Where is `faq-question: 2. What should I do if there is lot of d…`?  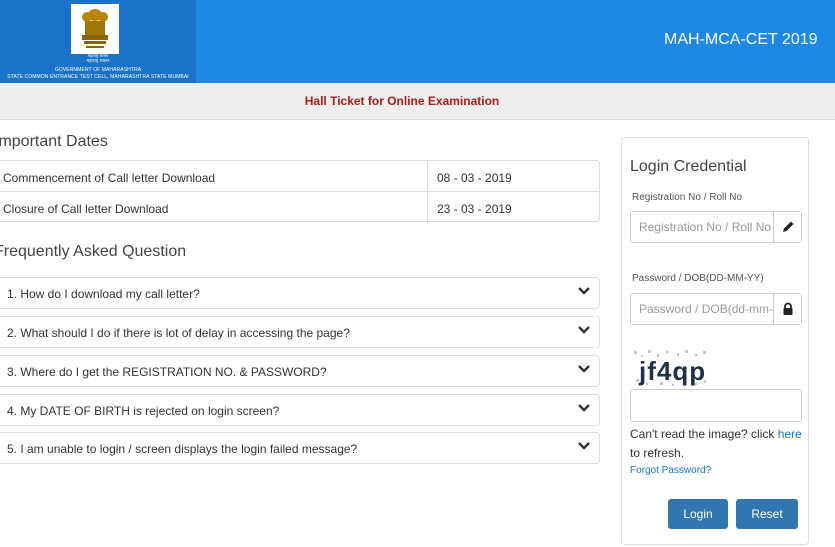 faq-question: 2. What should I do if there is lot of d… is located at coordinates (178, 333).